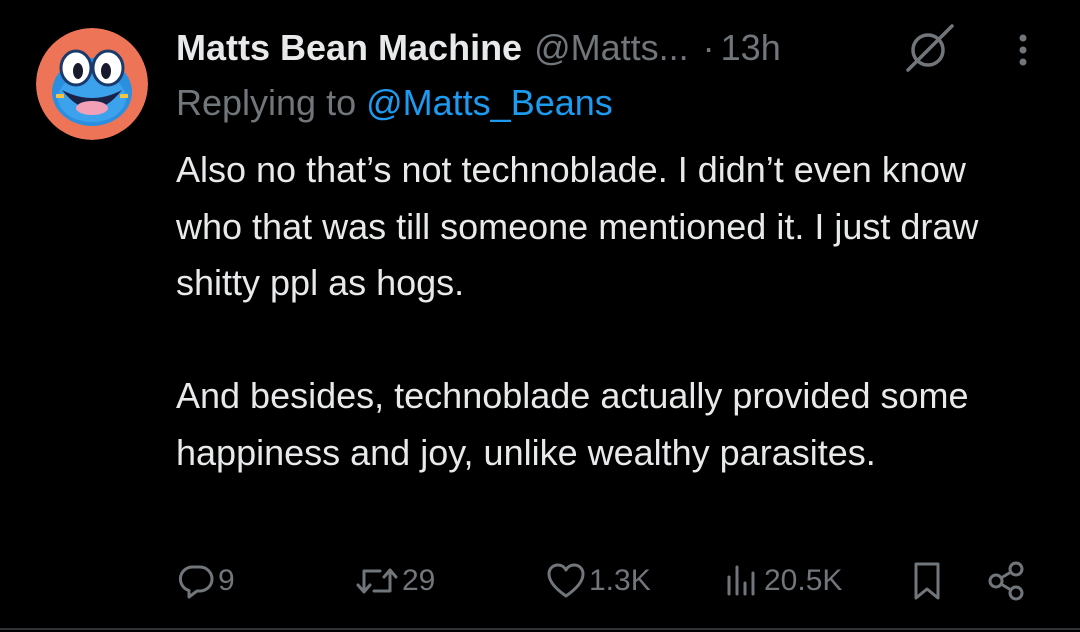 The height and width of the screenshot is (632, 1080). I want to click on share-button, so click(1006, 581).